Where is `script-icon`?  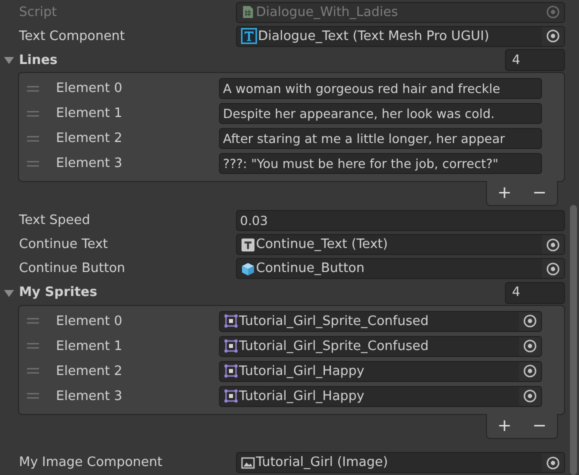
script-icon is located at coordinates (248, 12).